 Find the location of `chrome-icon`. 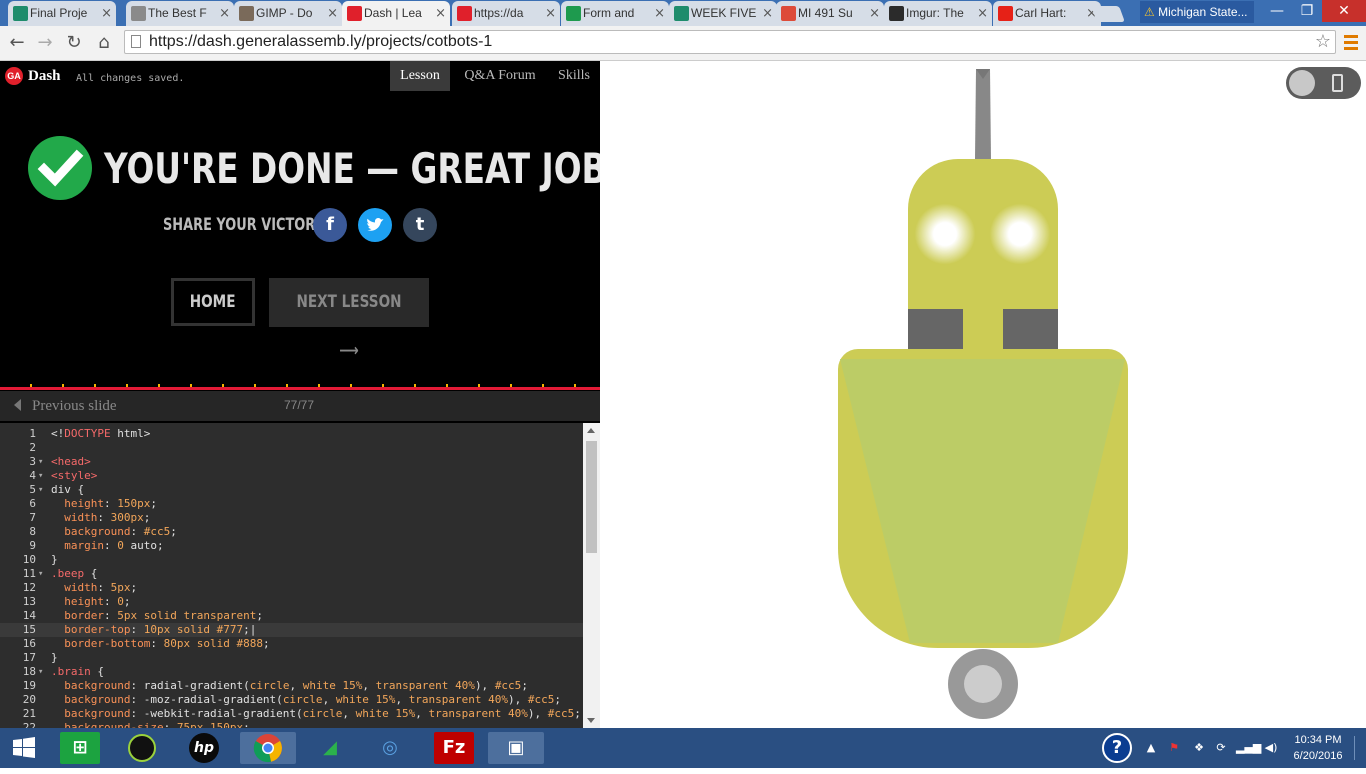

chrome-icon is located at coordinates (268, 748).